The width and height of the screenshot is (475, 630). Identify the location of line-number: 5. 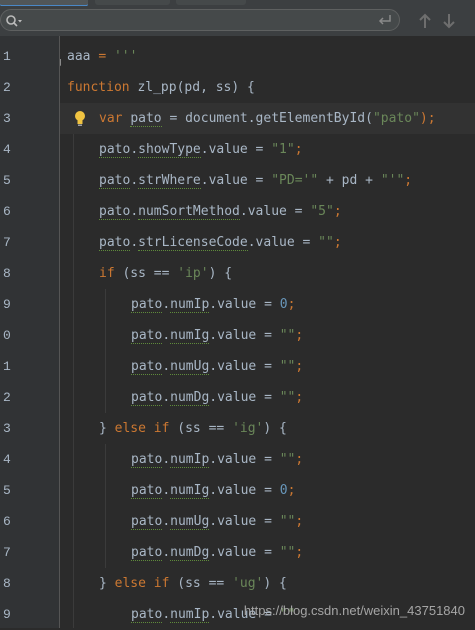
(7, 490).